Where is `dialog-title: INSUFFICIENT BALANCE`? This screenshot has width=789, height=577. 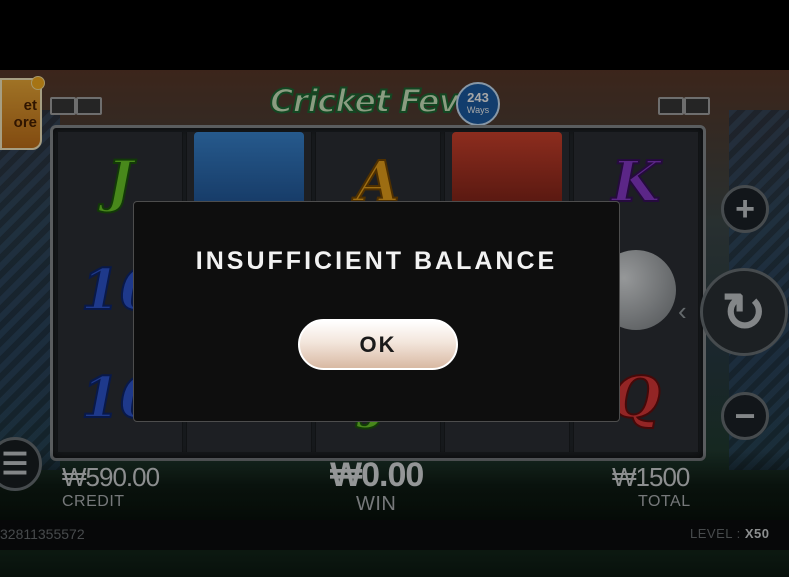
dialog-title: INSUFFICIENT BALANCE is located at coordinates (376, 261).